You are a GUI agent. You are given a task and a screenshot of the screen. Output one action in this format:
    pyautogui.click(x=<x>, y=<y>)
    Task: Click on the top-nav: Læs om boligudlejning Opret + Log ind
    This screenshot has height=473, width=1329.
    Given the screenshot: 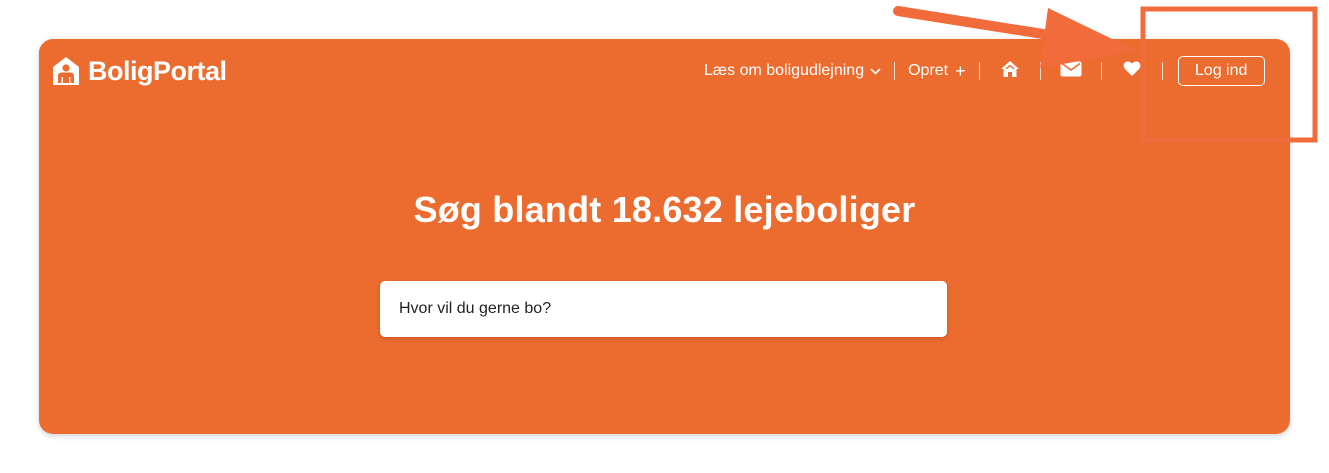 What is the action you would take?
    pyautogui.click(x=984, y=71)
    